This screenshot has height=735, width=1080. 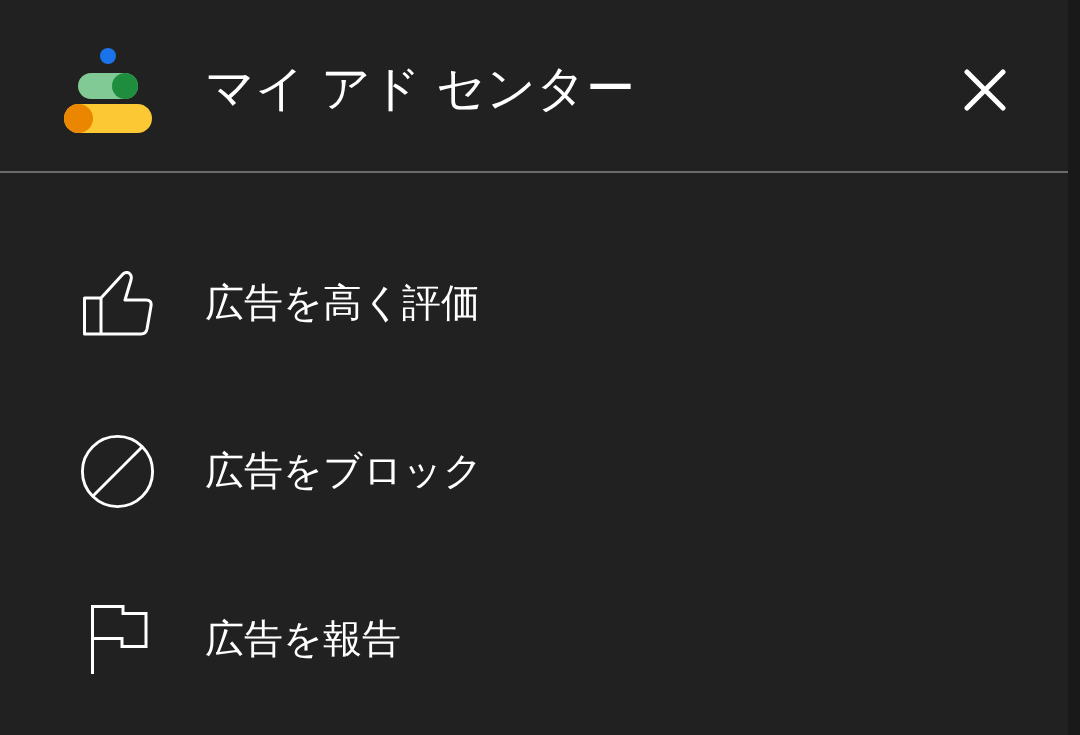 I want to click on block-icon, so click(x=117, y=471).